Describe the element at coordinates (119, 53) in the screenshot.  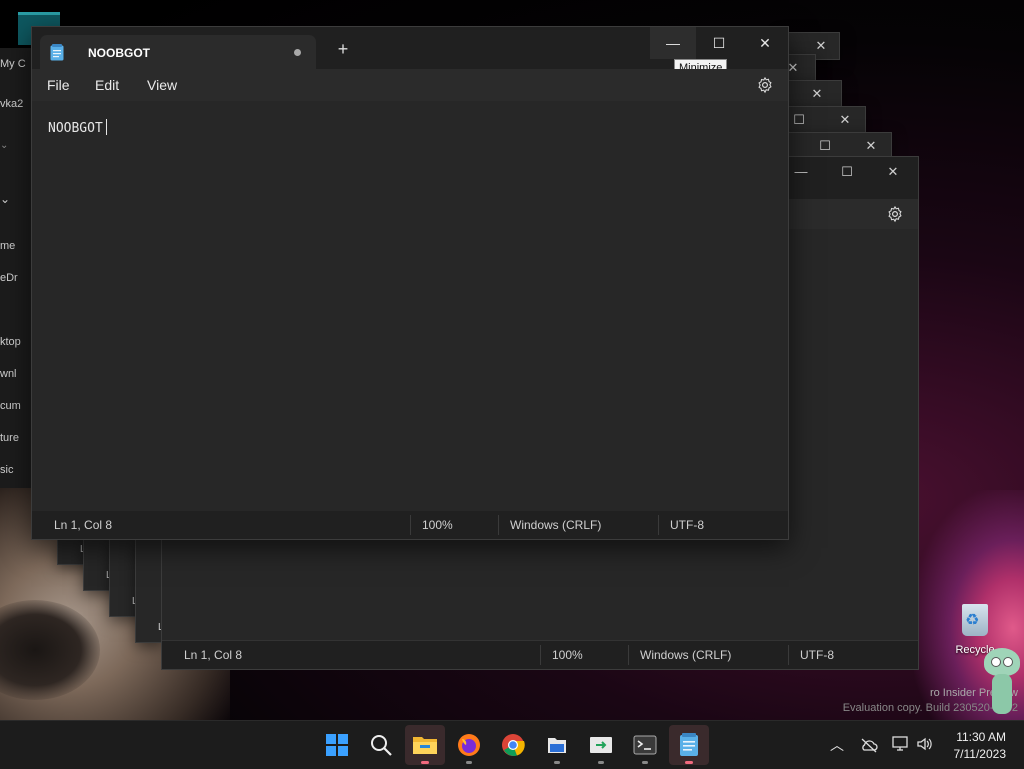
I see `tab-title: NOOBGOT` at that location.